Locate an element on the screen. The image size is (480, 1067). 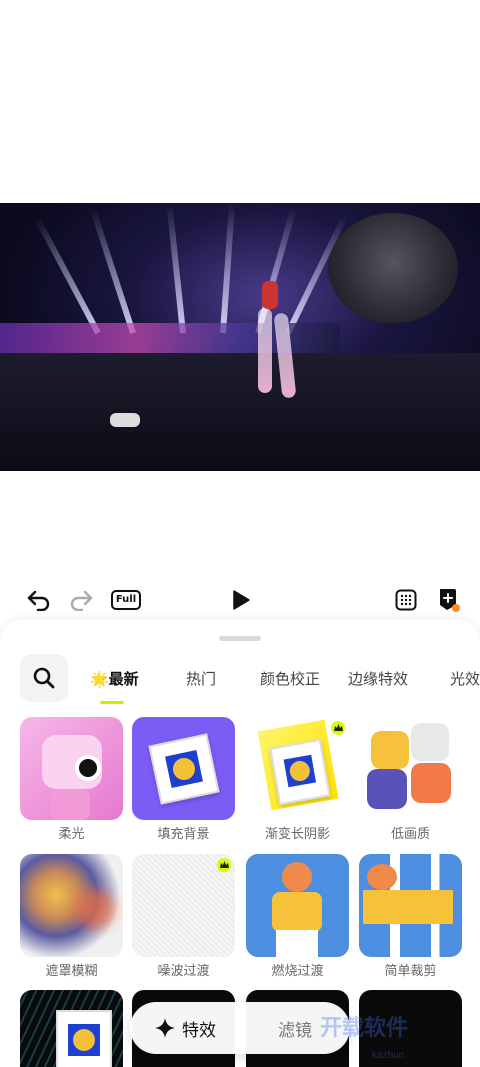
effect-label: 低画质 is located at coordinates (410, 833).